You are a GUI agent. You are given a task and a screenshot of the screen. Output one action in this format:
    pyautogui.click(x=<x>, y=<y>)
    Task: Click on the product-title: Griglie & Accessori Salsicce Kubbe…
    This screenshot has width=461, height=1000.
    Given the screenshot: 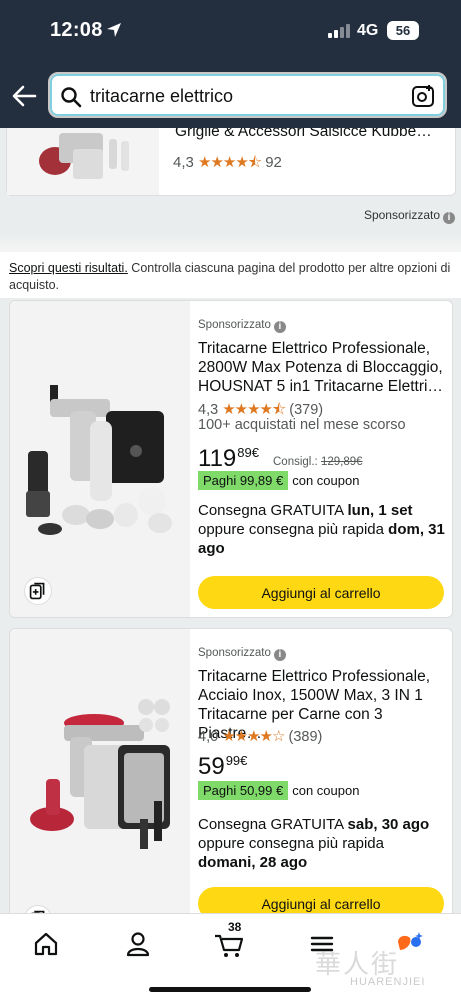 What is the action you would take?
    pyautogui.click(x=303, y=134)
    